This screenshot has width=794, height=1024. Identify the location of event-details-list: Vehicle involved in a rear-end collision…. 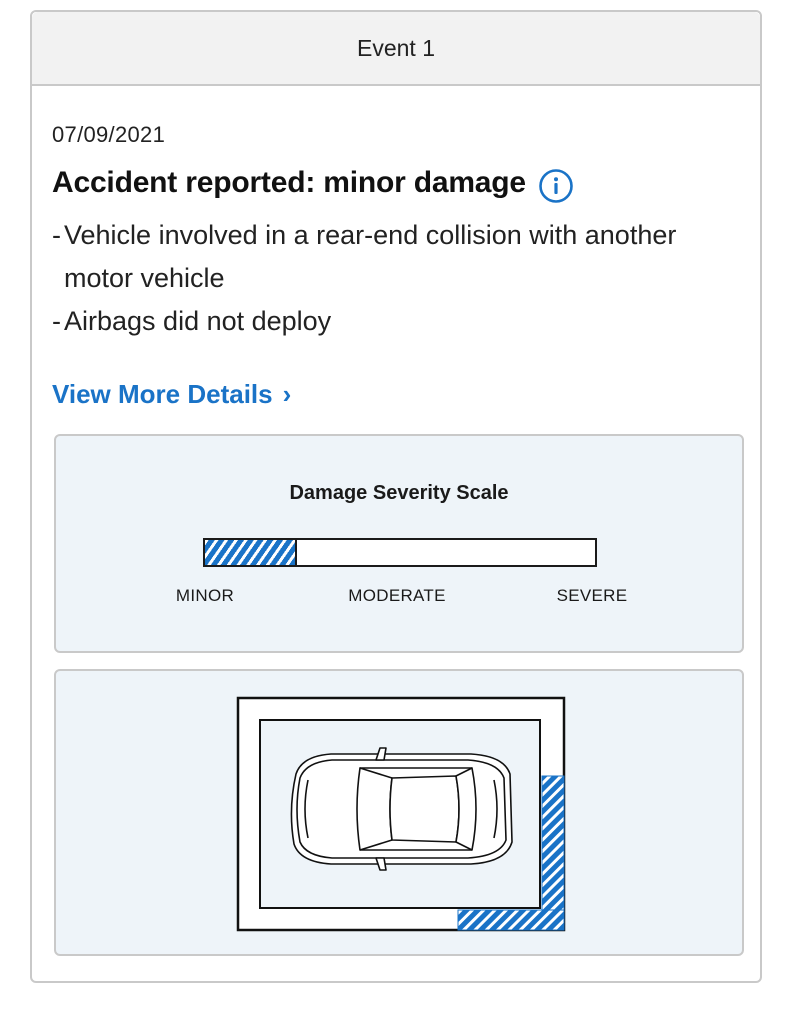
(396, 278).